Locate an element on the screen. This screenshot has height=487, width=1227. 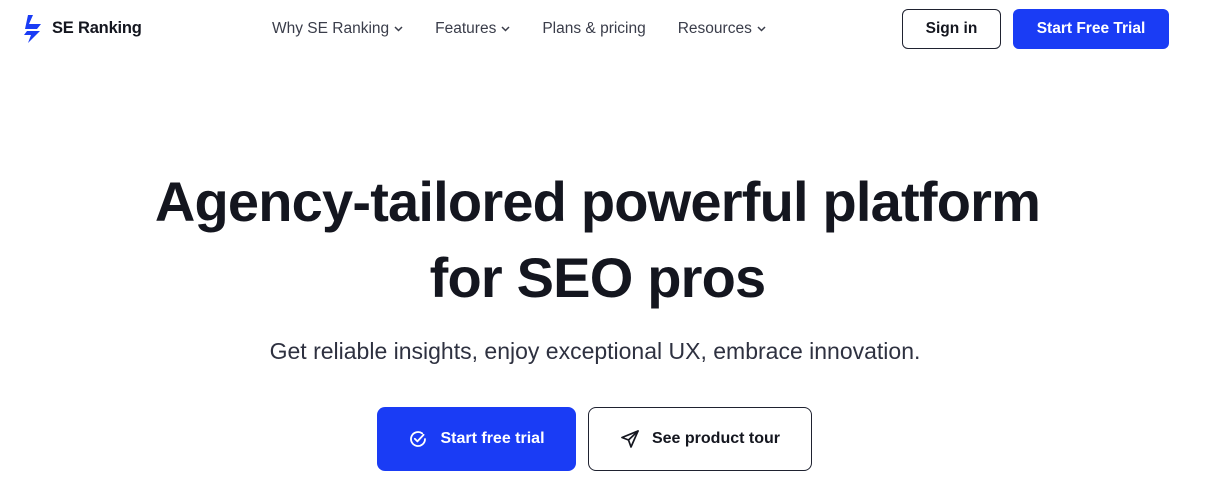
nav-item-why-se-ranking: Why SE Ranking is located at coordinates (337, 29).